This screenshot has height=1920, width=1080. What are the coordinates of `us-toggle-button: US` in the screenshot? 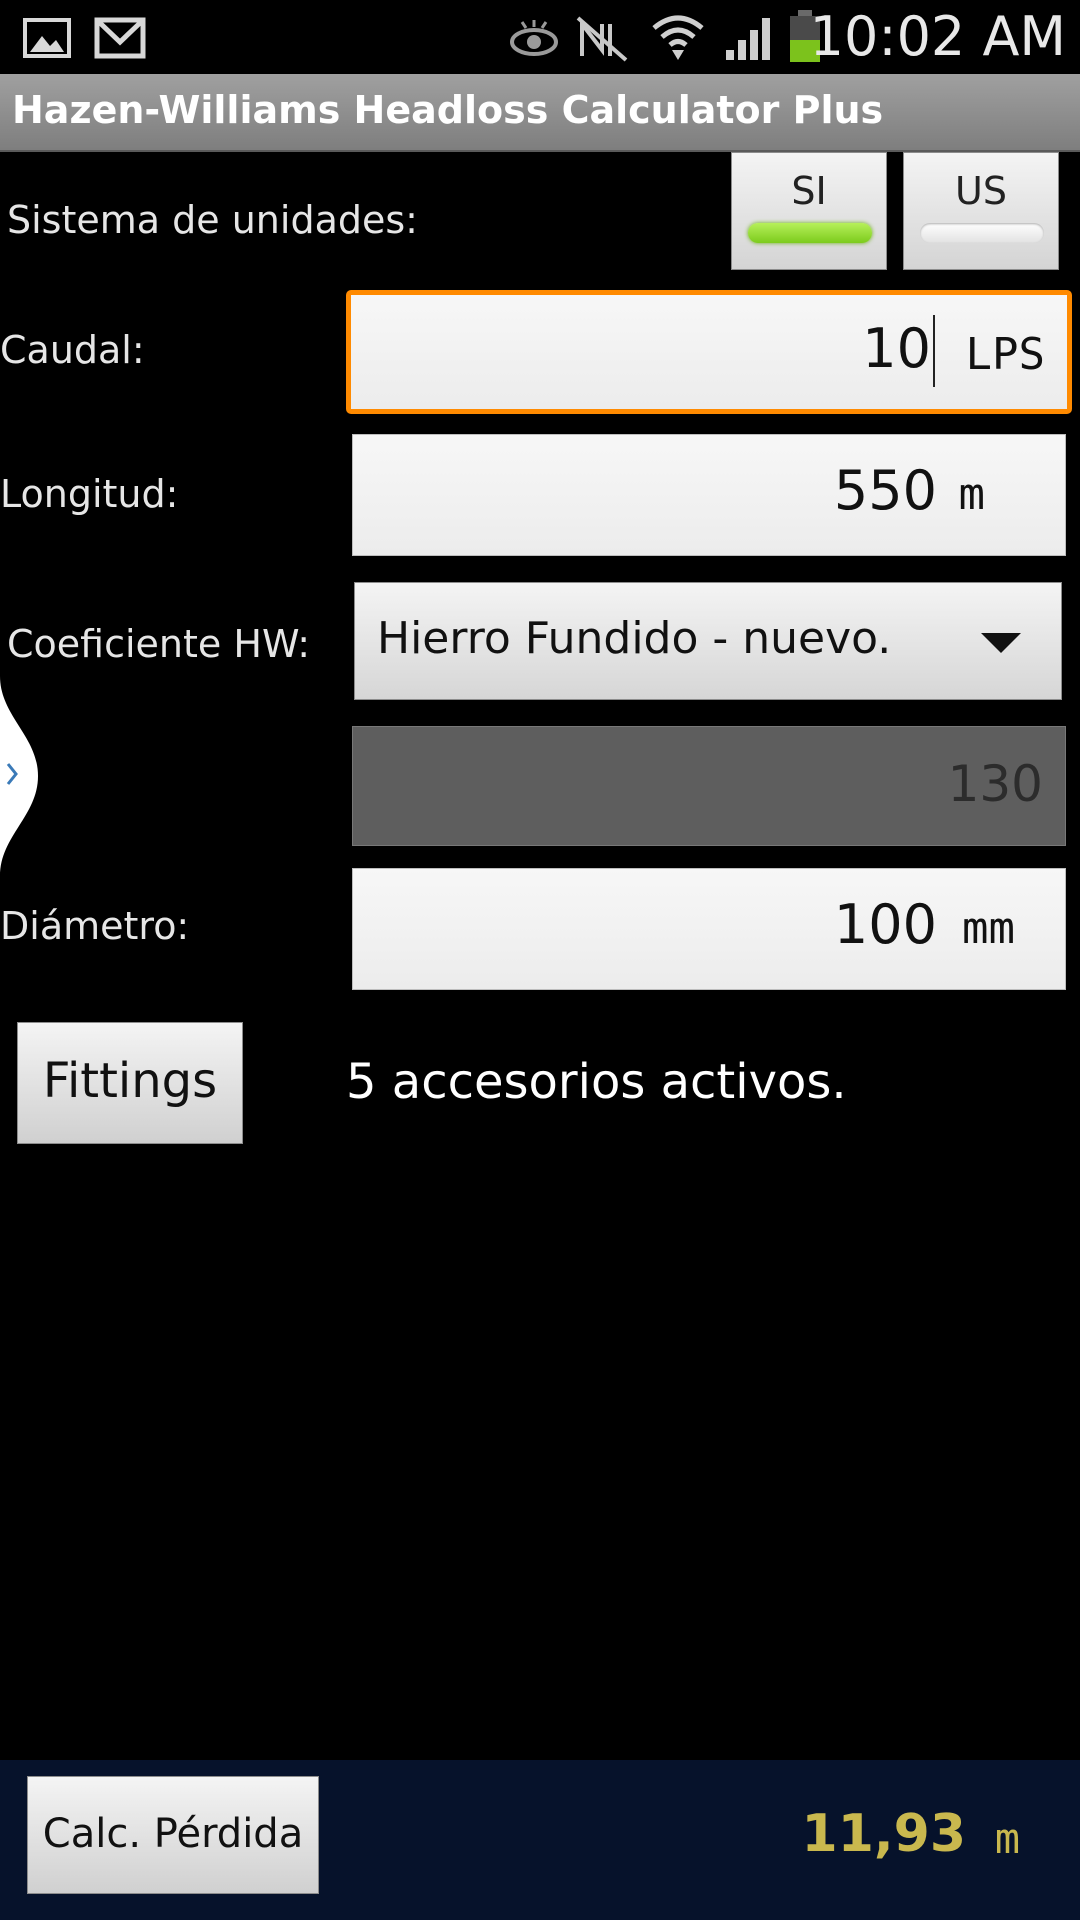 It's located at (981, 211).